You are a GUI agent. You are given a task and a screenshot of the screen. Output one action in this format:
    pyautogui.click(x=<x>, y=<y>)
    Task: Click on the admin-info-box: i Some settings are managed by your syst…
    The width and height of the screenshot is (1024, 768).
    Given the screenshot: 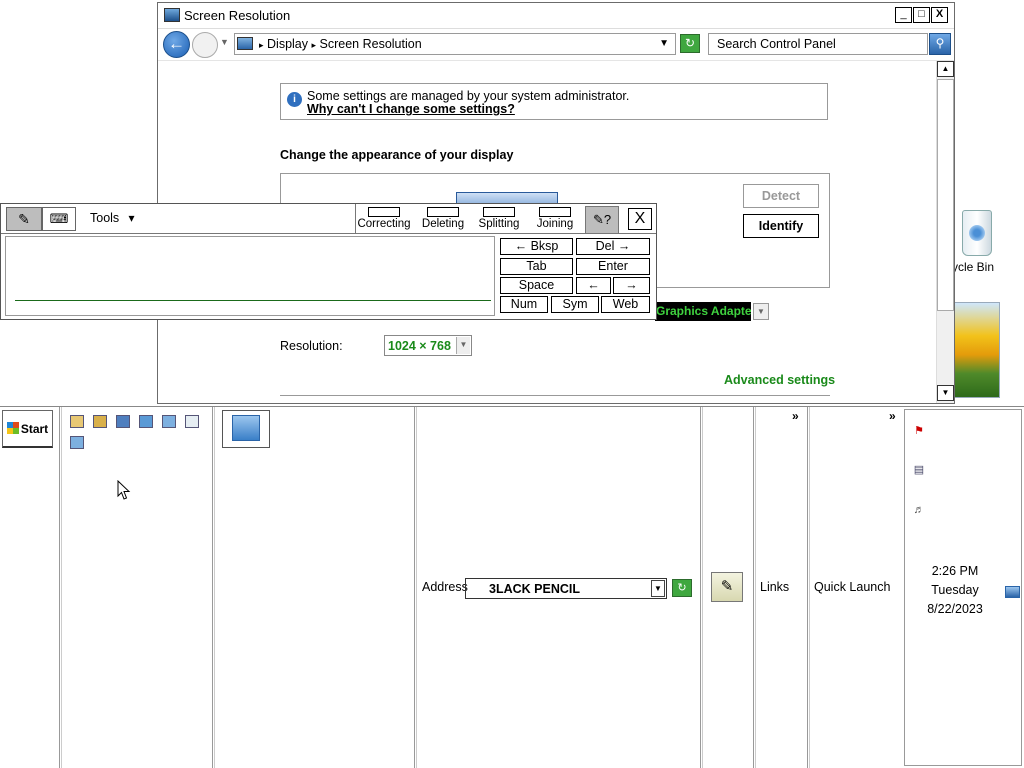 What is the action you would take?
    pyautogui.click(x=554, y=101)
    